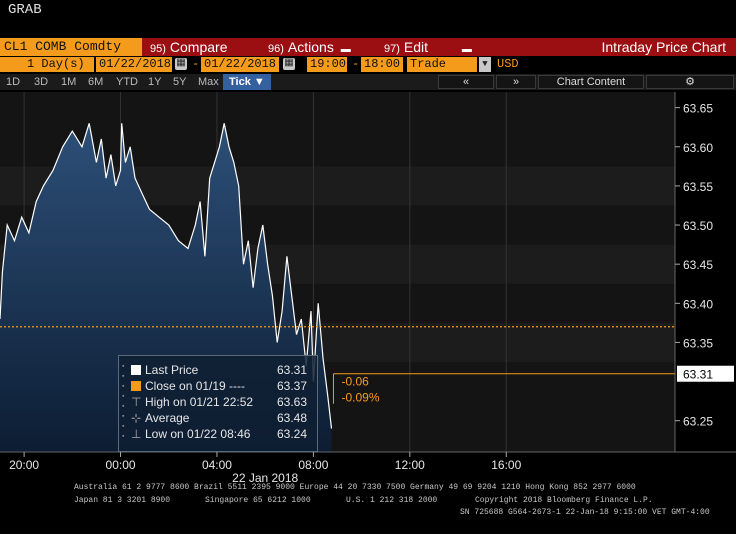  I want to click on chart-content-label: Chart Content, so click(591, 82).